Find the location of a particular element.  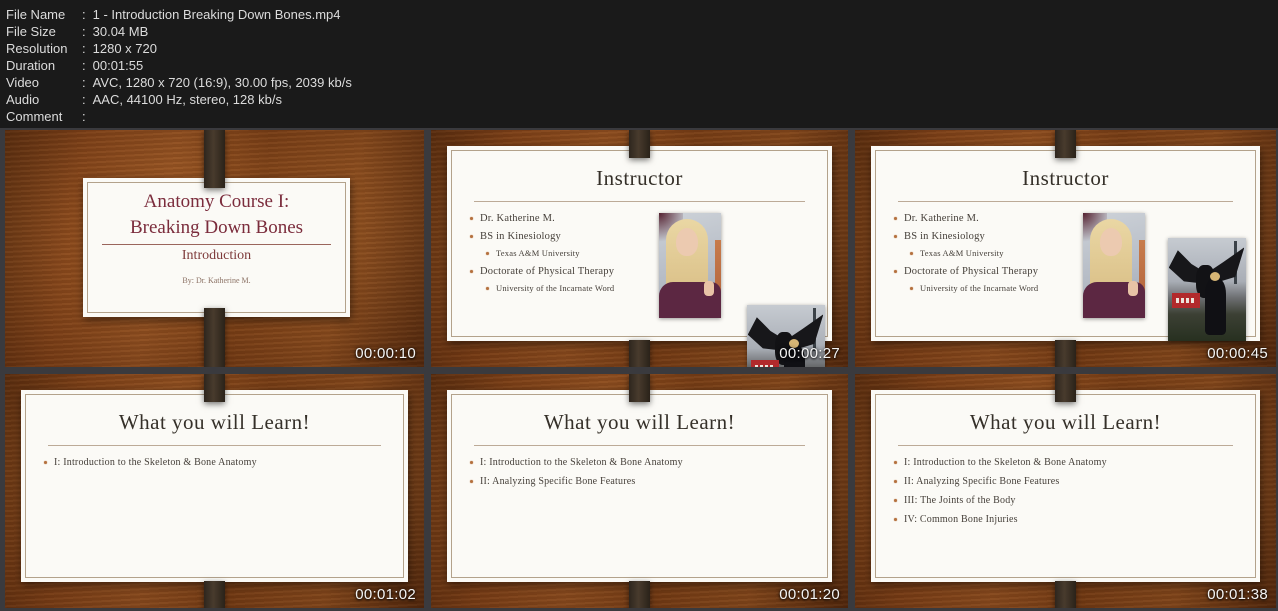

meta-value: 1 - Introduction Breaking Down Bones.mp4 is located at coordinates (216, 14).